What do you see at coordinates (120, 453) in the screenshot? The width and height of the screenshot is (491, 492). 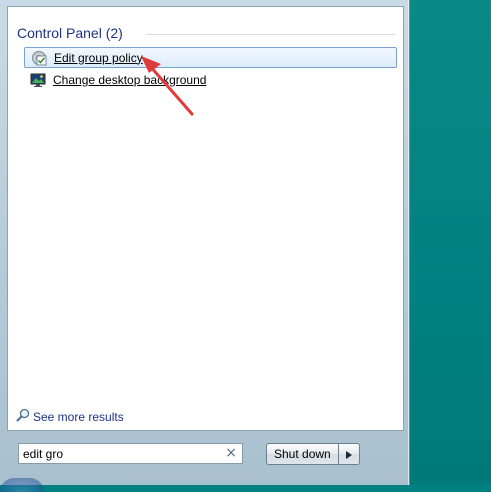 I see `search-input` at bounding box center [120, 453].